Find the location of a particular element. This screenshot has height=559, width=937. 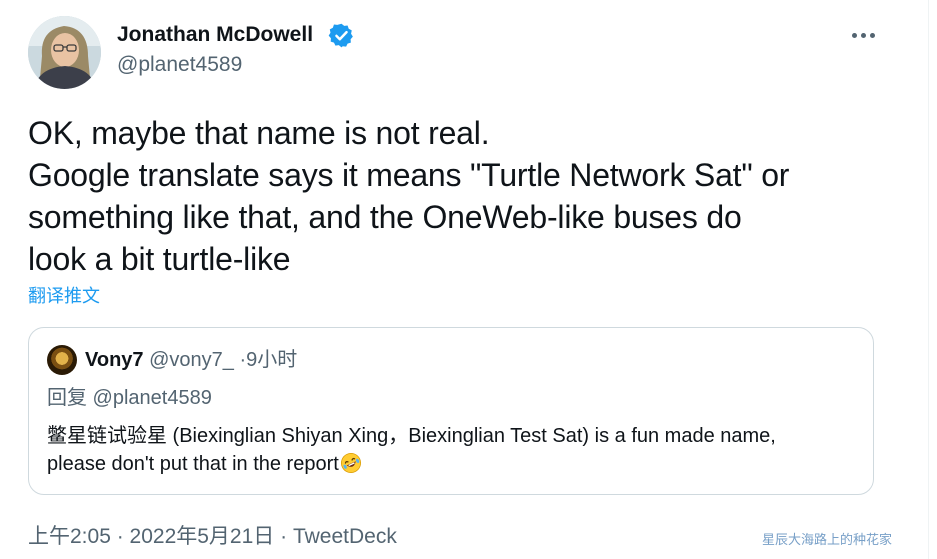

tweet-timestamp-source: 上午2:05 · 2022年5月21日 · TweetDeck is located at coordinates (212, 537).